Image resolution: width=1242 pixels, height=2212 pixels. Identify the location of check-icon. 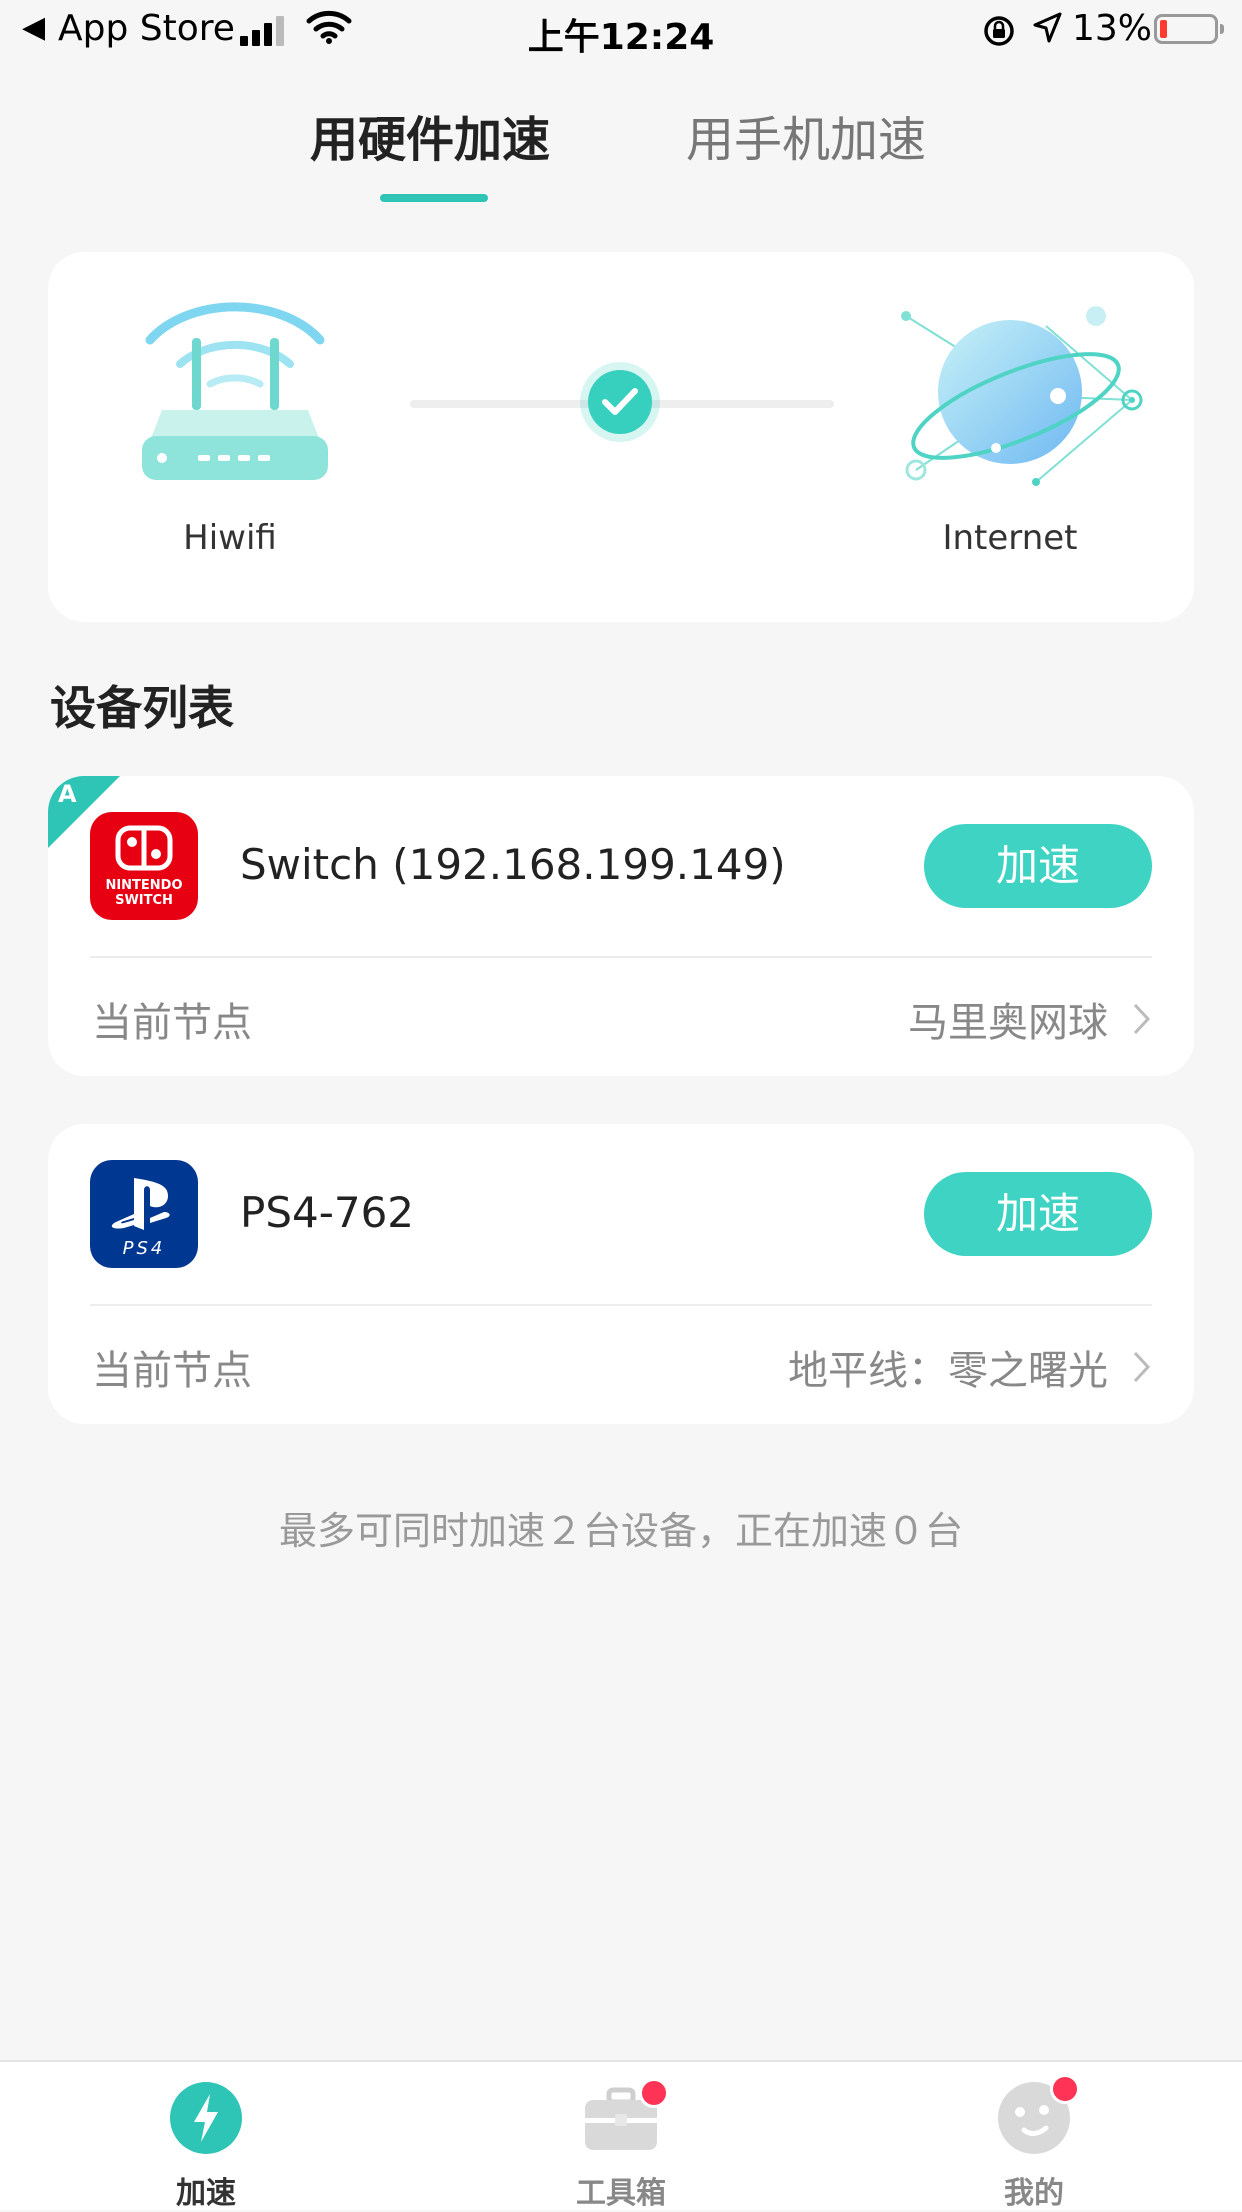
(620, 402).